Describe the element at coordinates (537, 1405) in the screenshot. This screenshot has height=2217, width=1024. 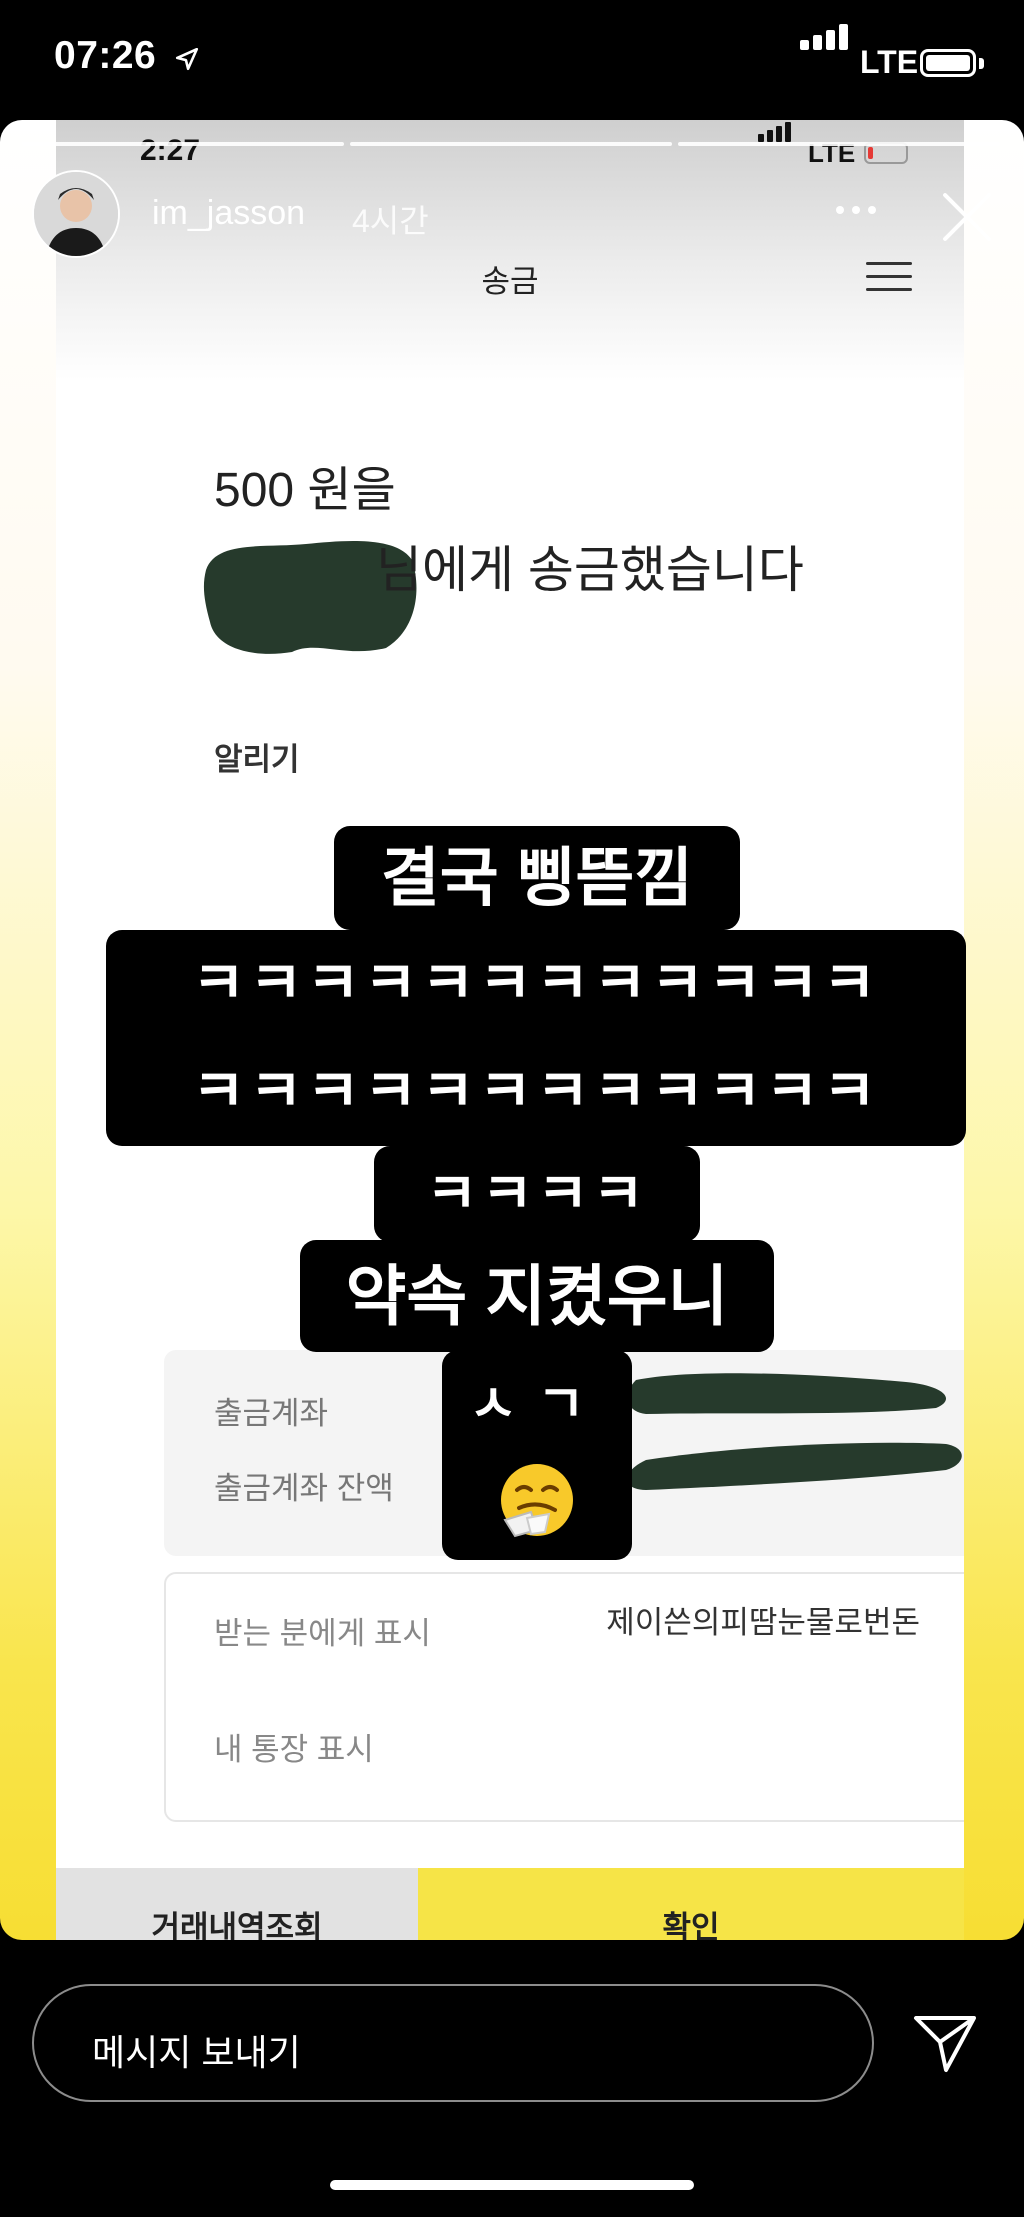
I see `overlay-text-6: ㅅㄱ` at that location.